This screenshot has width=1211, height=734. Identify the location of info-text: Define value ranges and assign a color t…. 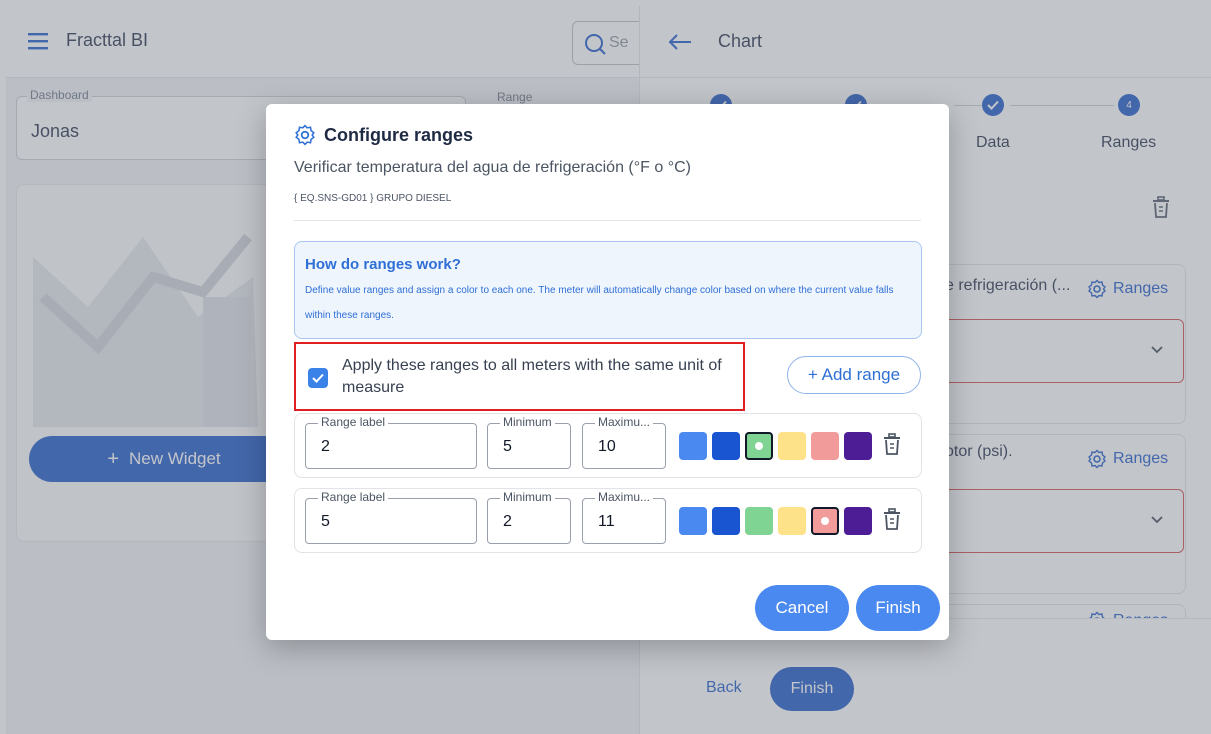
(599, 303).